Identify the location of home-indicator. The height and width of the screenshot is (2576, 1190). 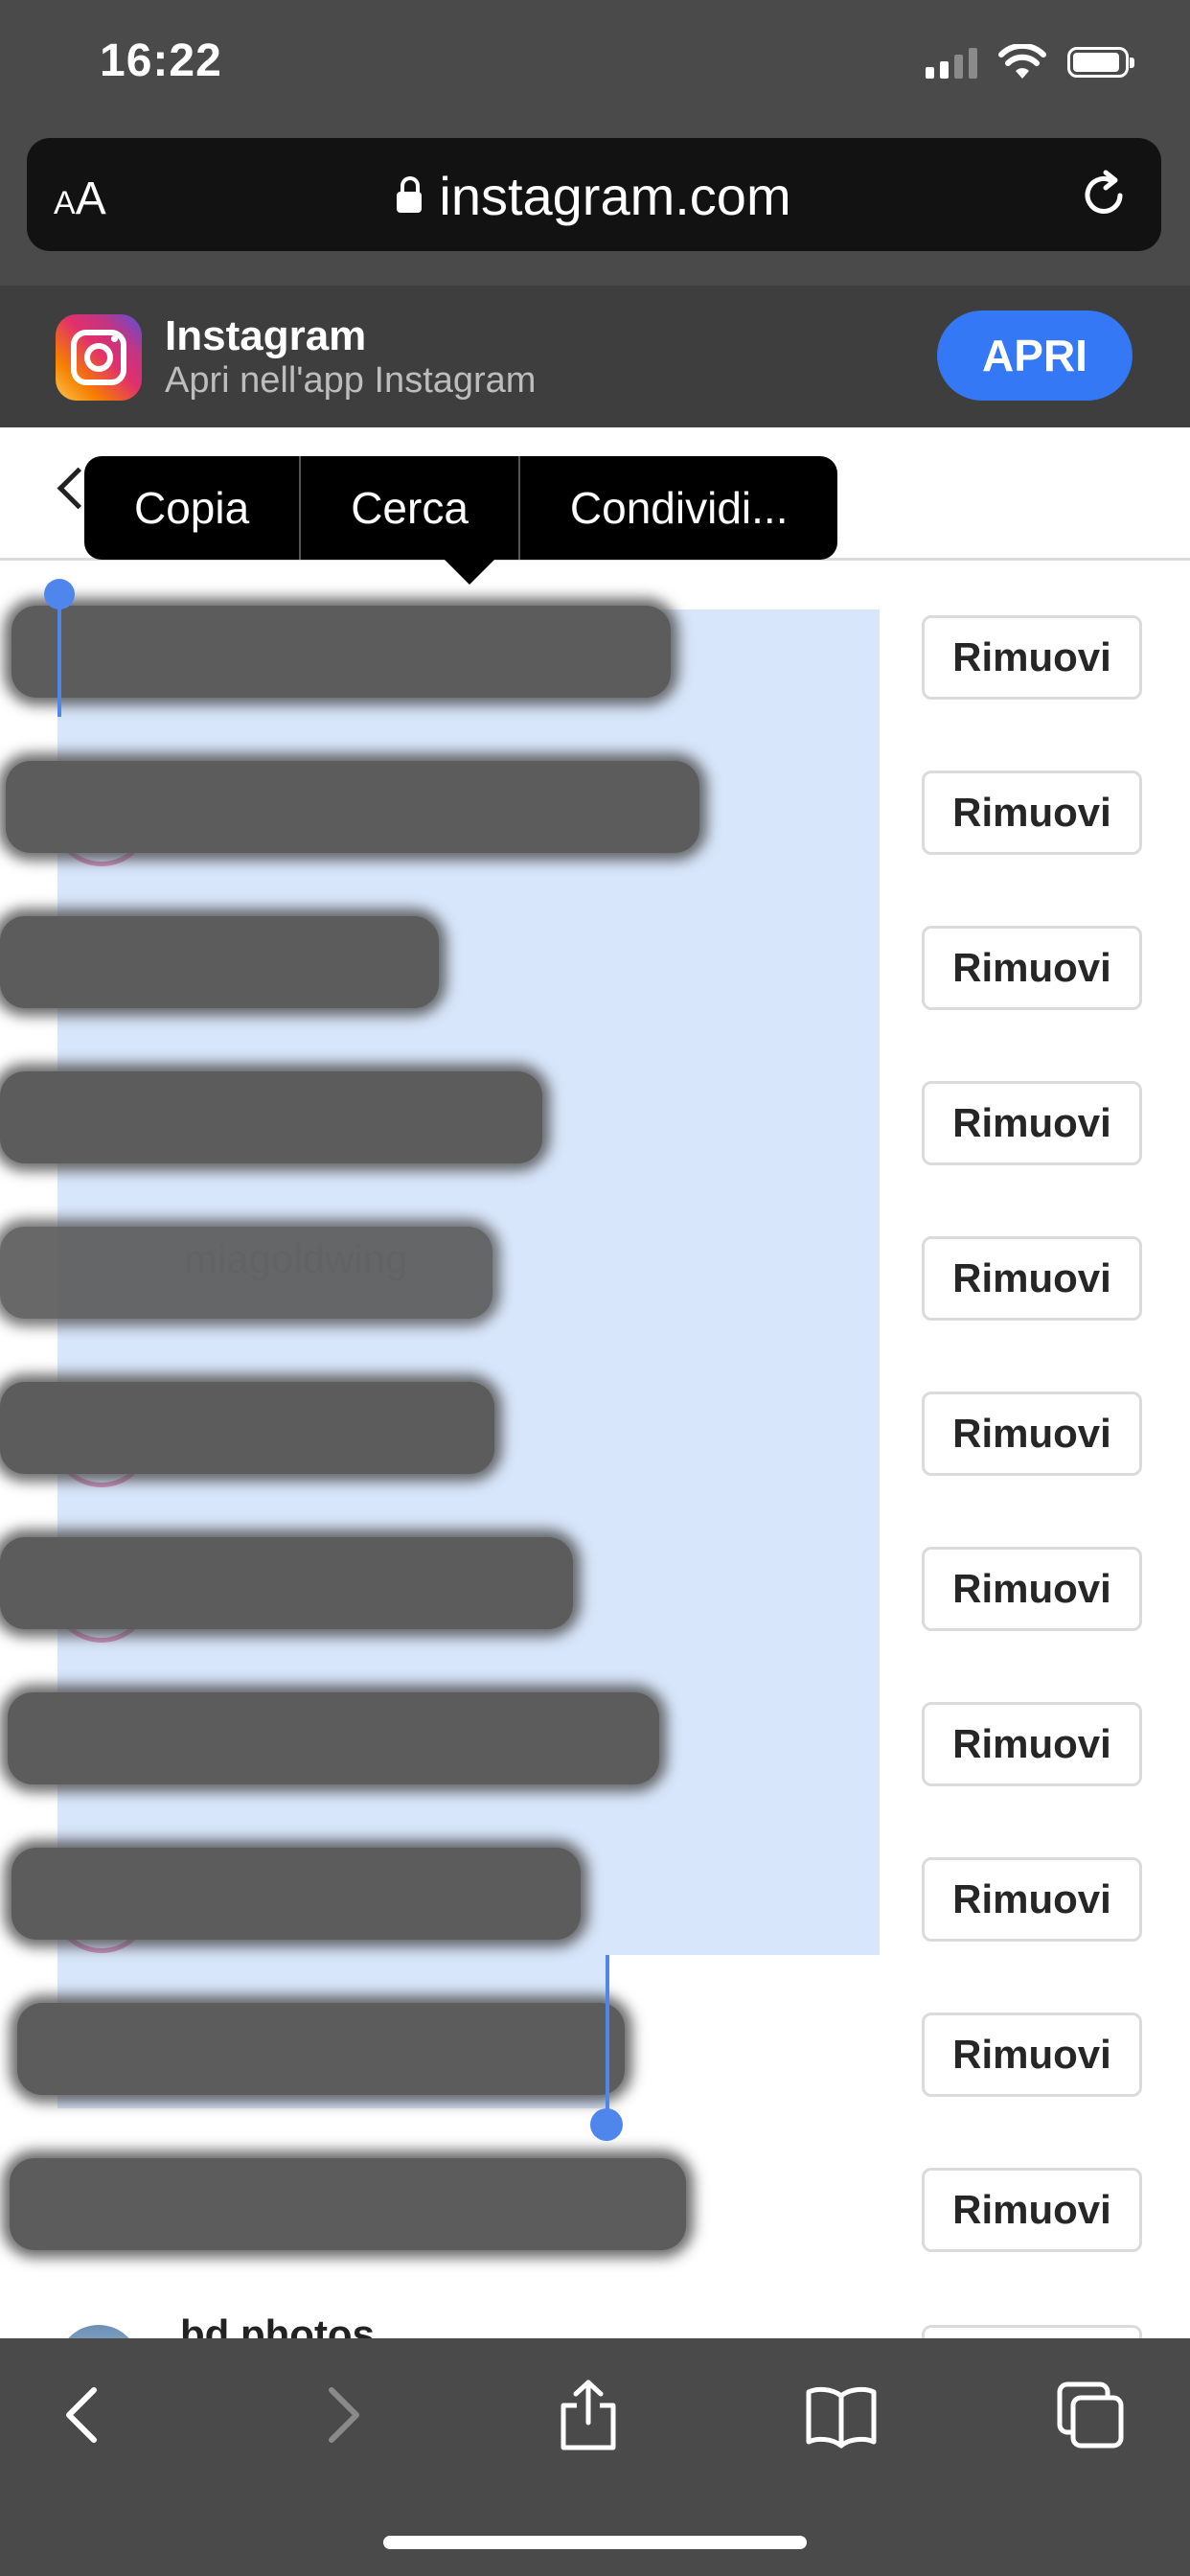
(595, 2542).